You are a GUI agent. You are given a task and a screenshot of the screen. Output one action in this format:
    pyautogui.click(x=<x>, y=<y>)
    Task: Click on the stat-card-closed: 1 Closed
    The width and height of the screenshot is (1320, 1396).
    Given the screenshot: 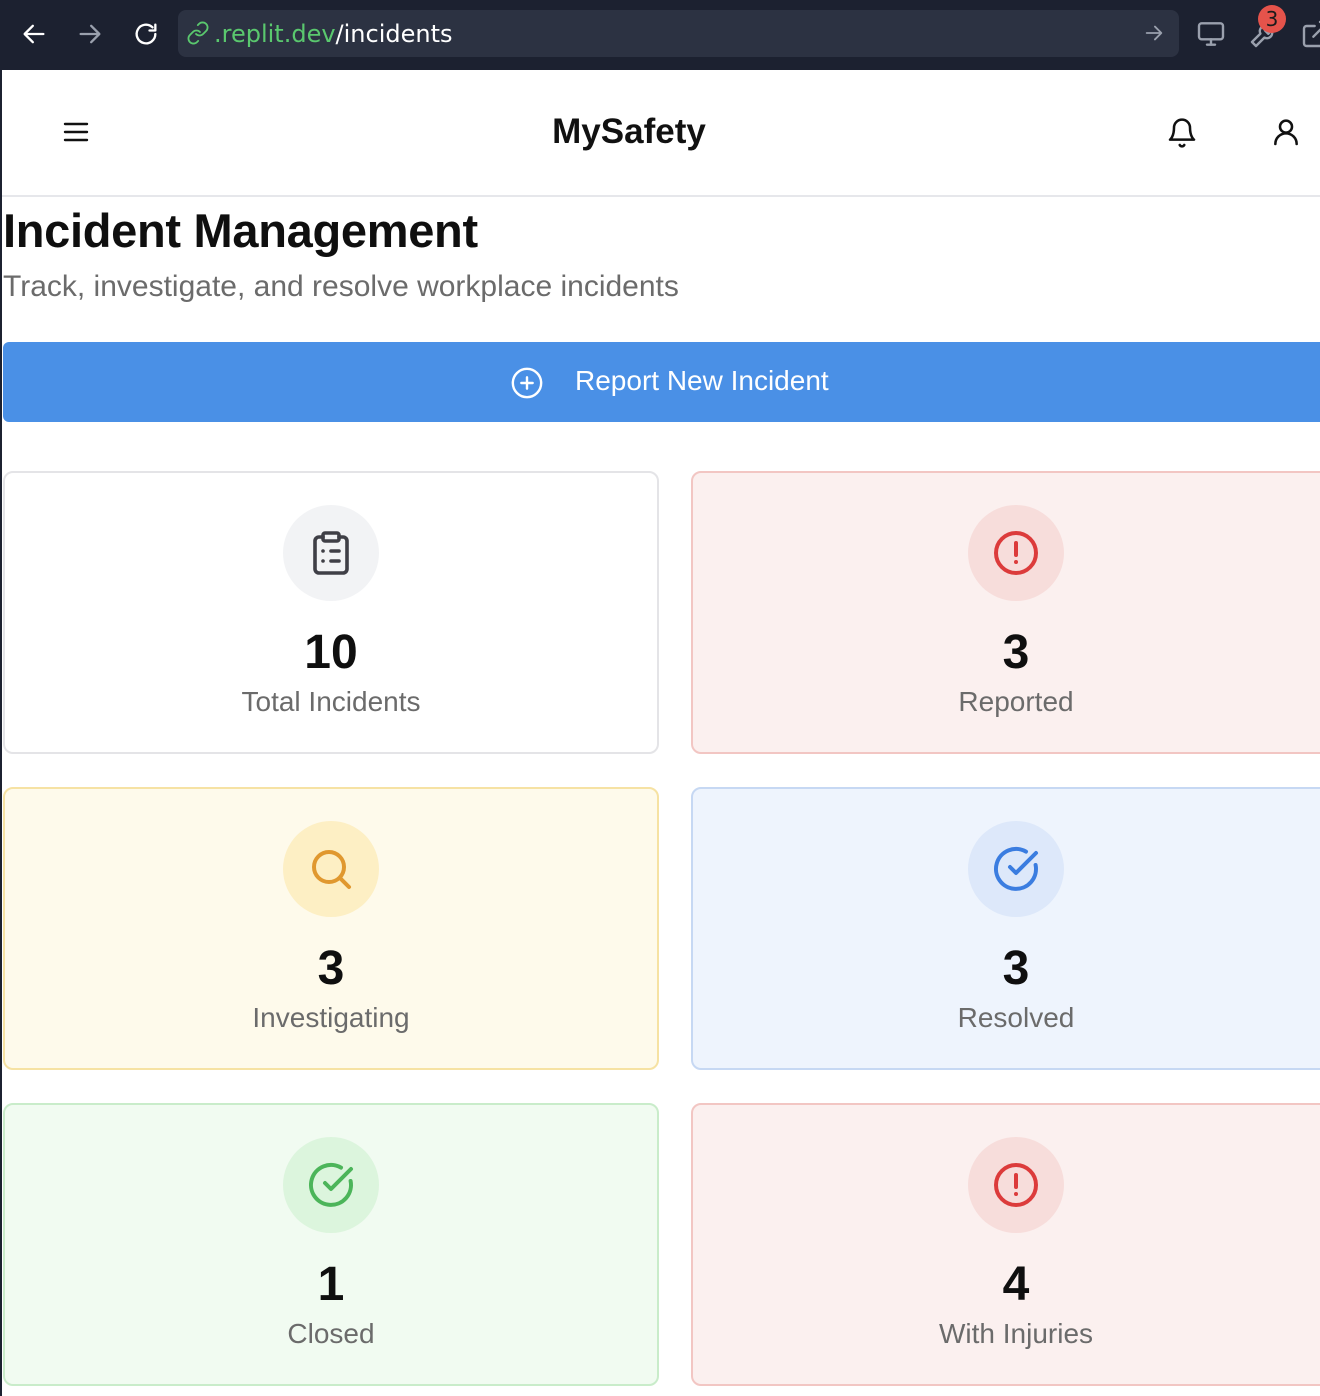 What is the action you would take?
    pyautogui.click(x=331, y=1244)
    